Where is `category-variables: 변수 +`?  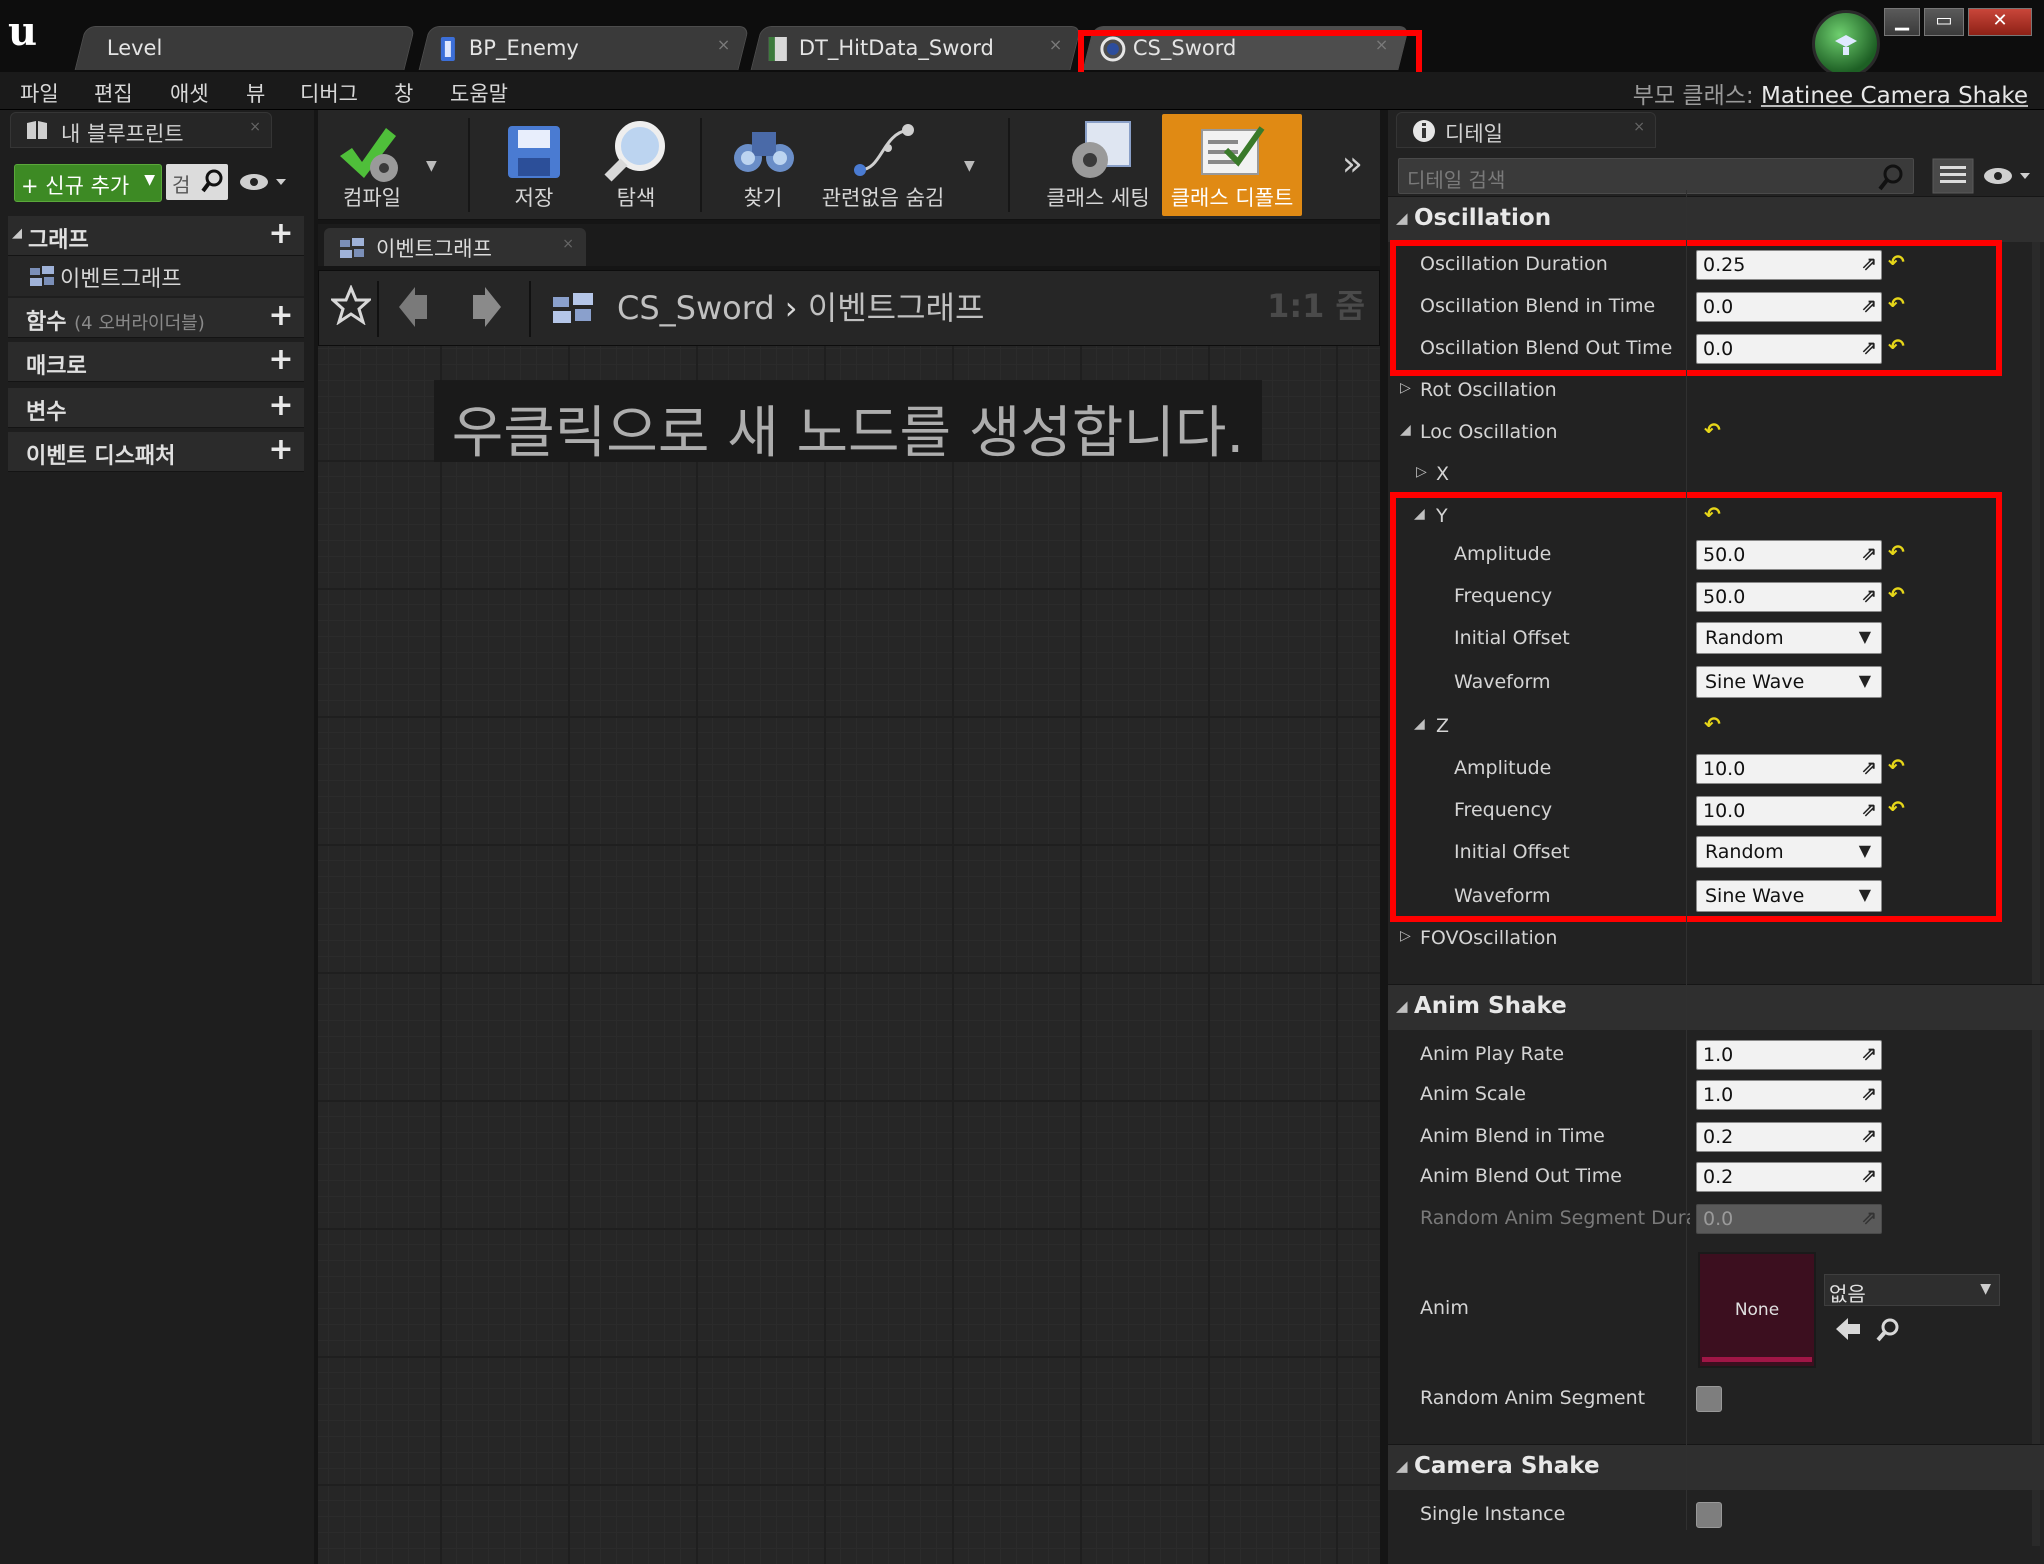 category-variables: 변수 + is located at coordinates (156, 408).